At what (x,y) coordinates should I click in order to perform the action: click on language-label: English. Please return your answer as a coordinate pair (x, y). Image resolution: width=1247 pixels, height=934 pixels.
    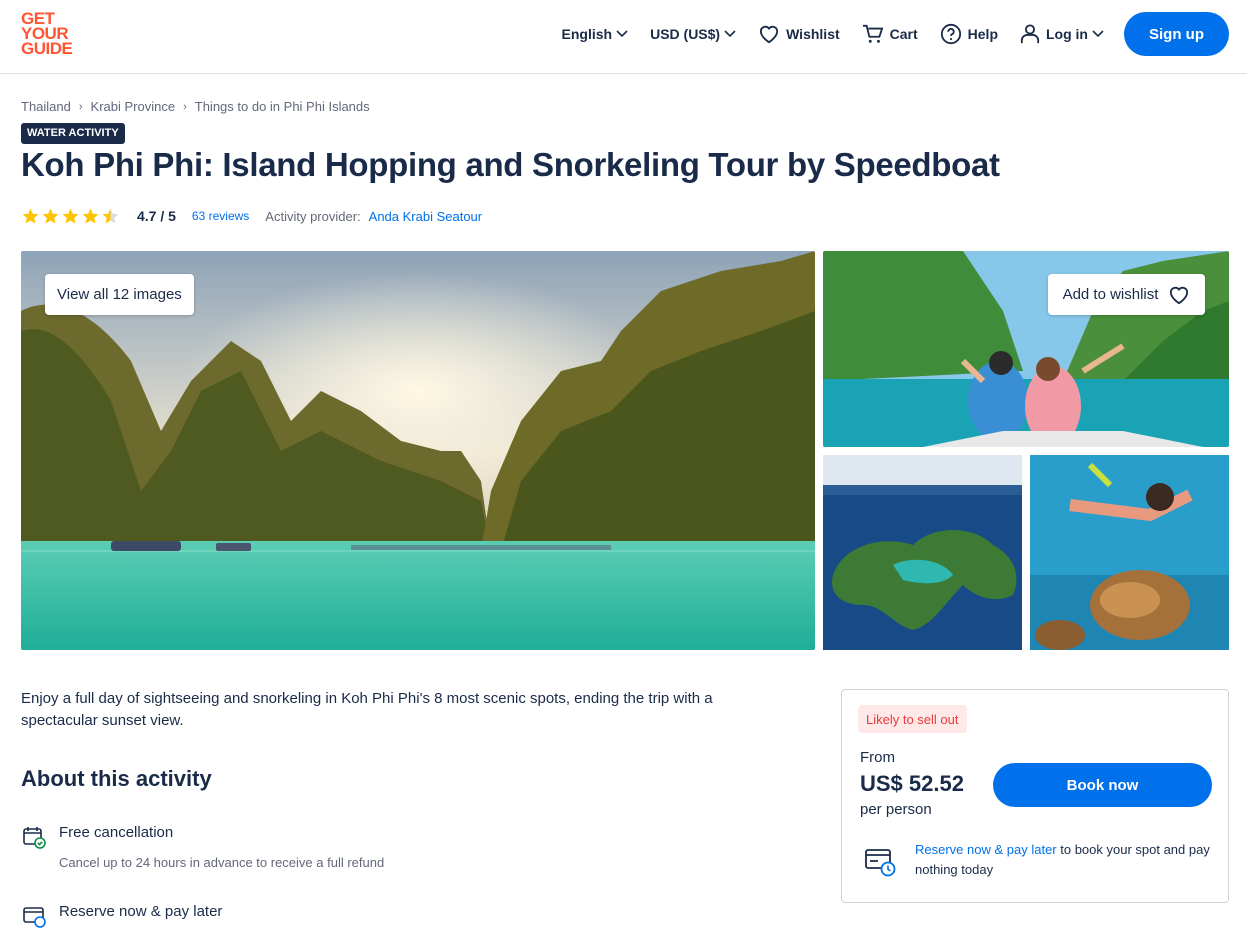
    Looking at the image, I should click on (587, 34).